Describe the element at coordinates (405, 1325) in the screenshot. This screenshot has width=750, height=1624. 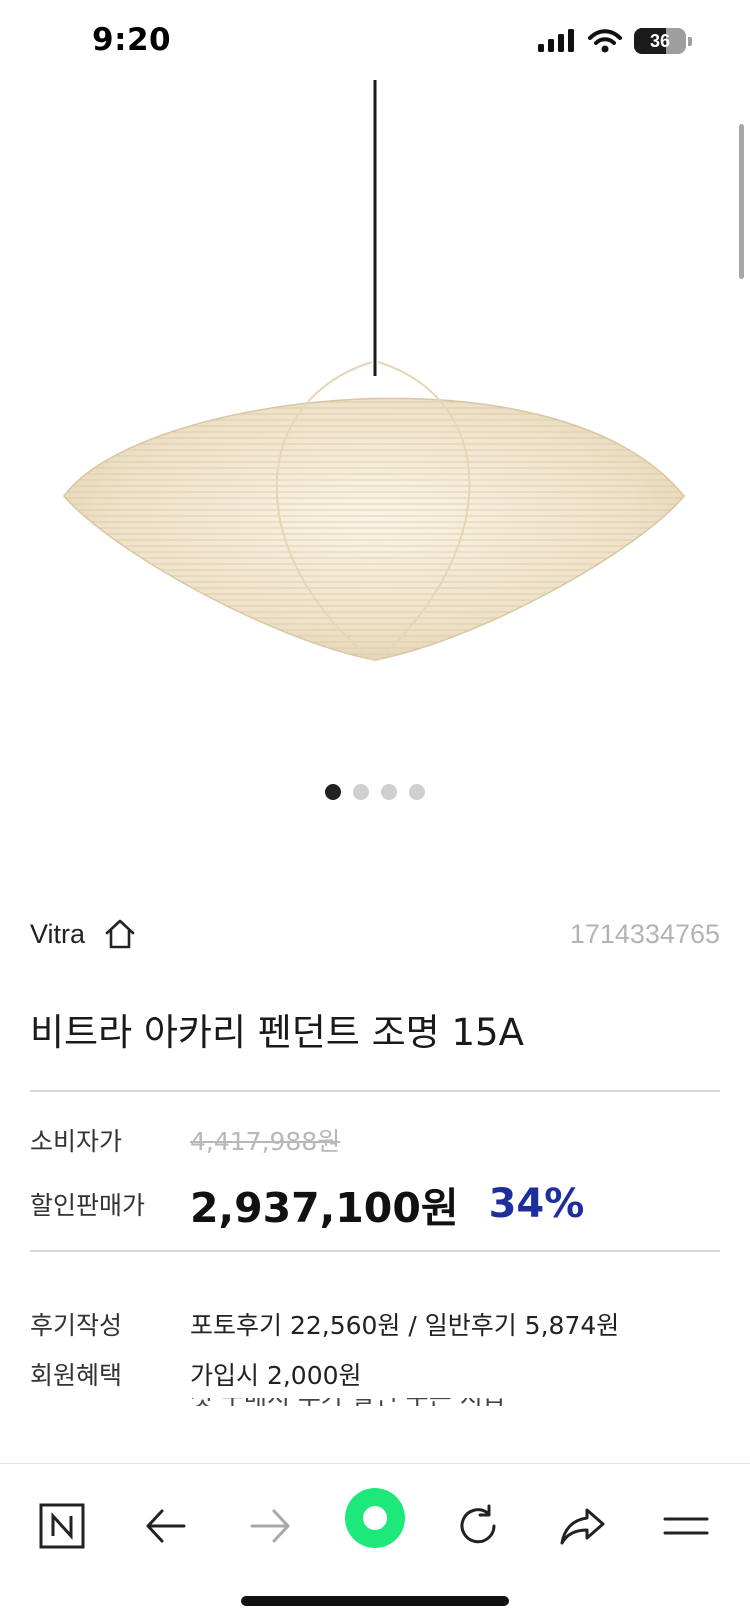
I see `review-value: 포토후기 22,560원 / 일반후기 5,874원` at that location.